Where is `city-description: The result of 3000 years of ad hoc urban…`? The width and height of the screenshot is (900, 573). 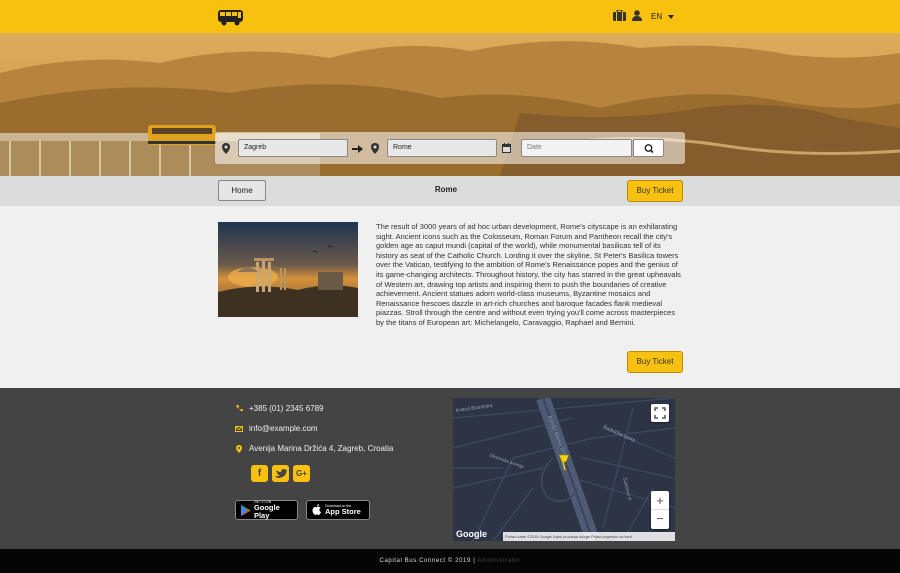 city-description: The result of 3000 years of ad hoc urban… is located at coordinates (528, 274).